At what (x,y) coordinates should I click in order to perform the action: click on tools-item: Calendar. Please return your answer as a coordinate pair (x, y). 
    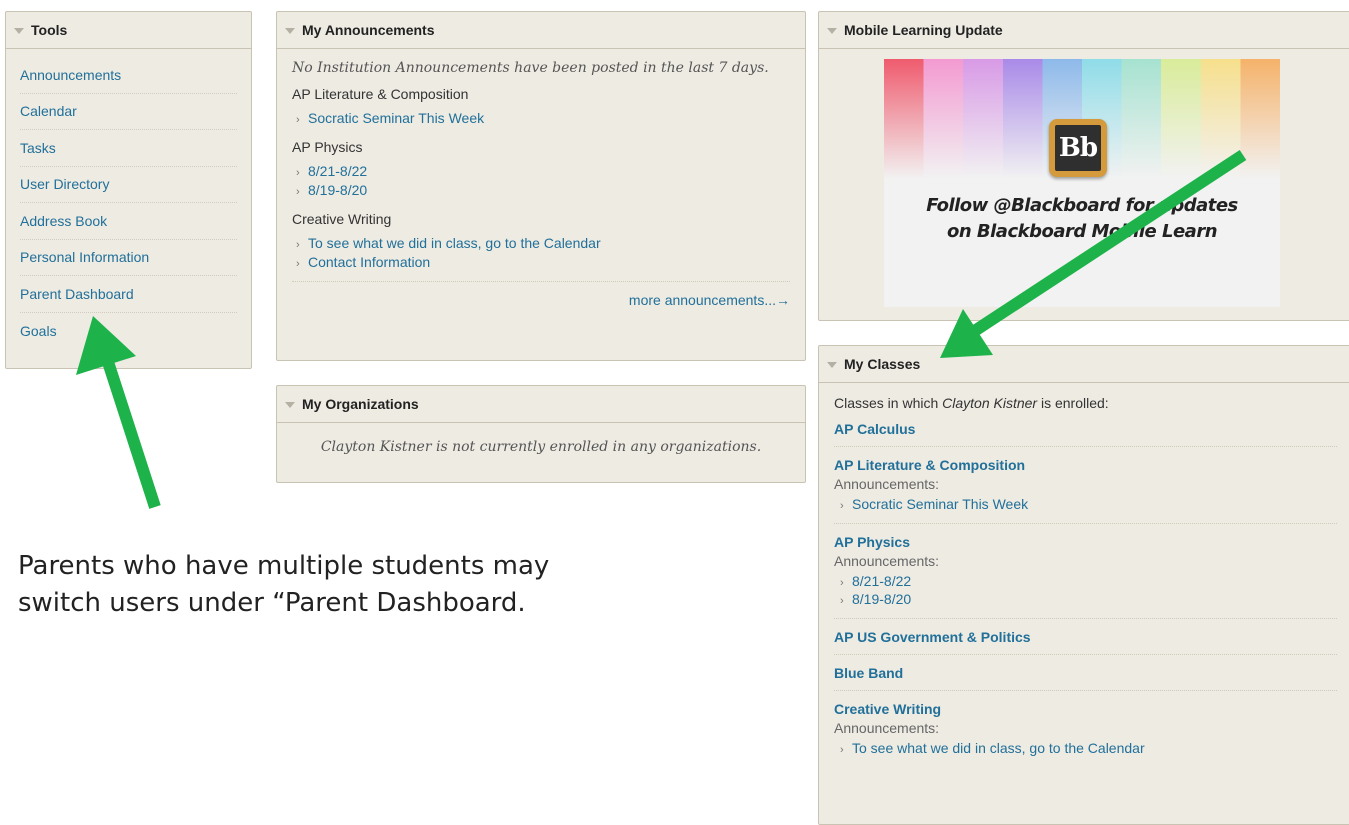
    Looking at the image, I should click on (128, 112).